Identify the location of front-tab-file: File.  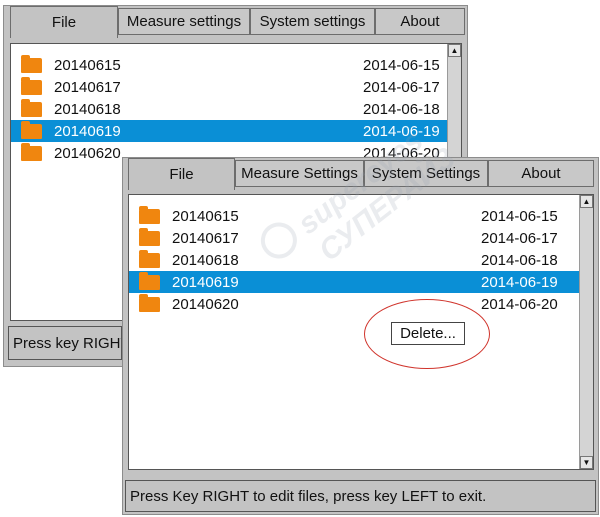
(181, 174).